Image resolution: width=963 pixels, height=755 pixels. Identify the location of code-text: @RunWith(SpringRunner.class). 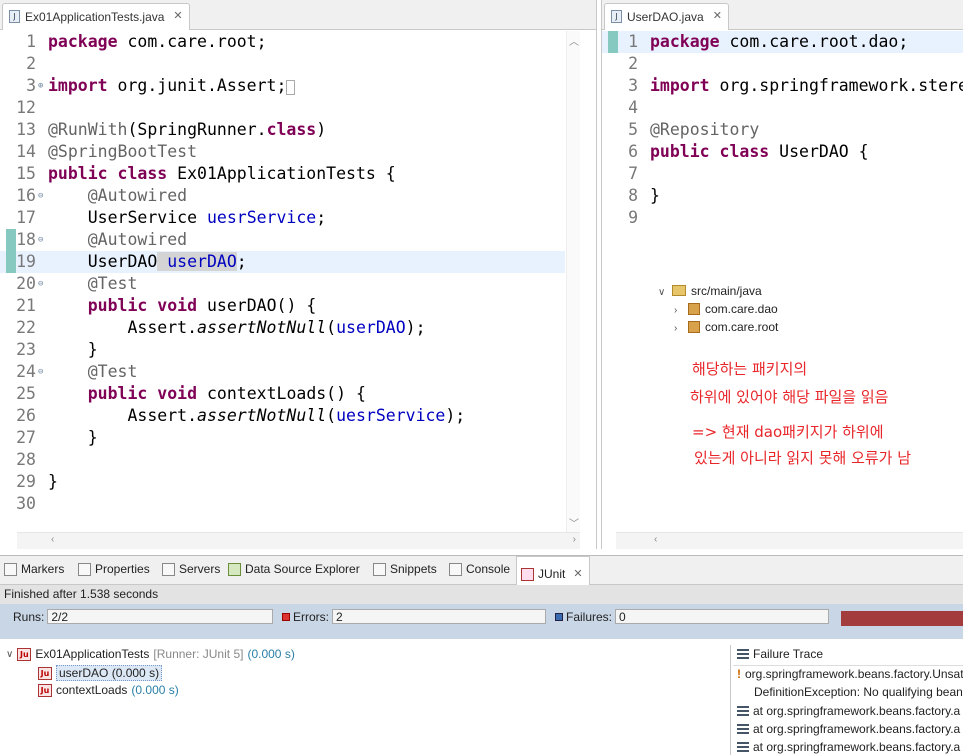
(187, 129).